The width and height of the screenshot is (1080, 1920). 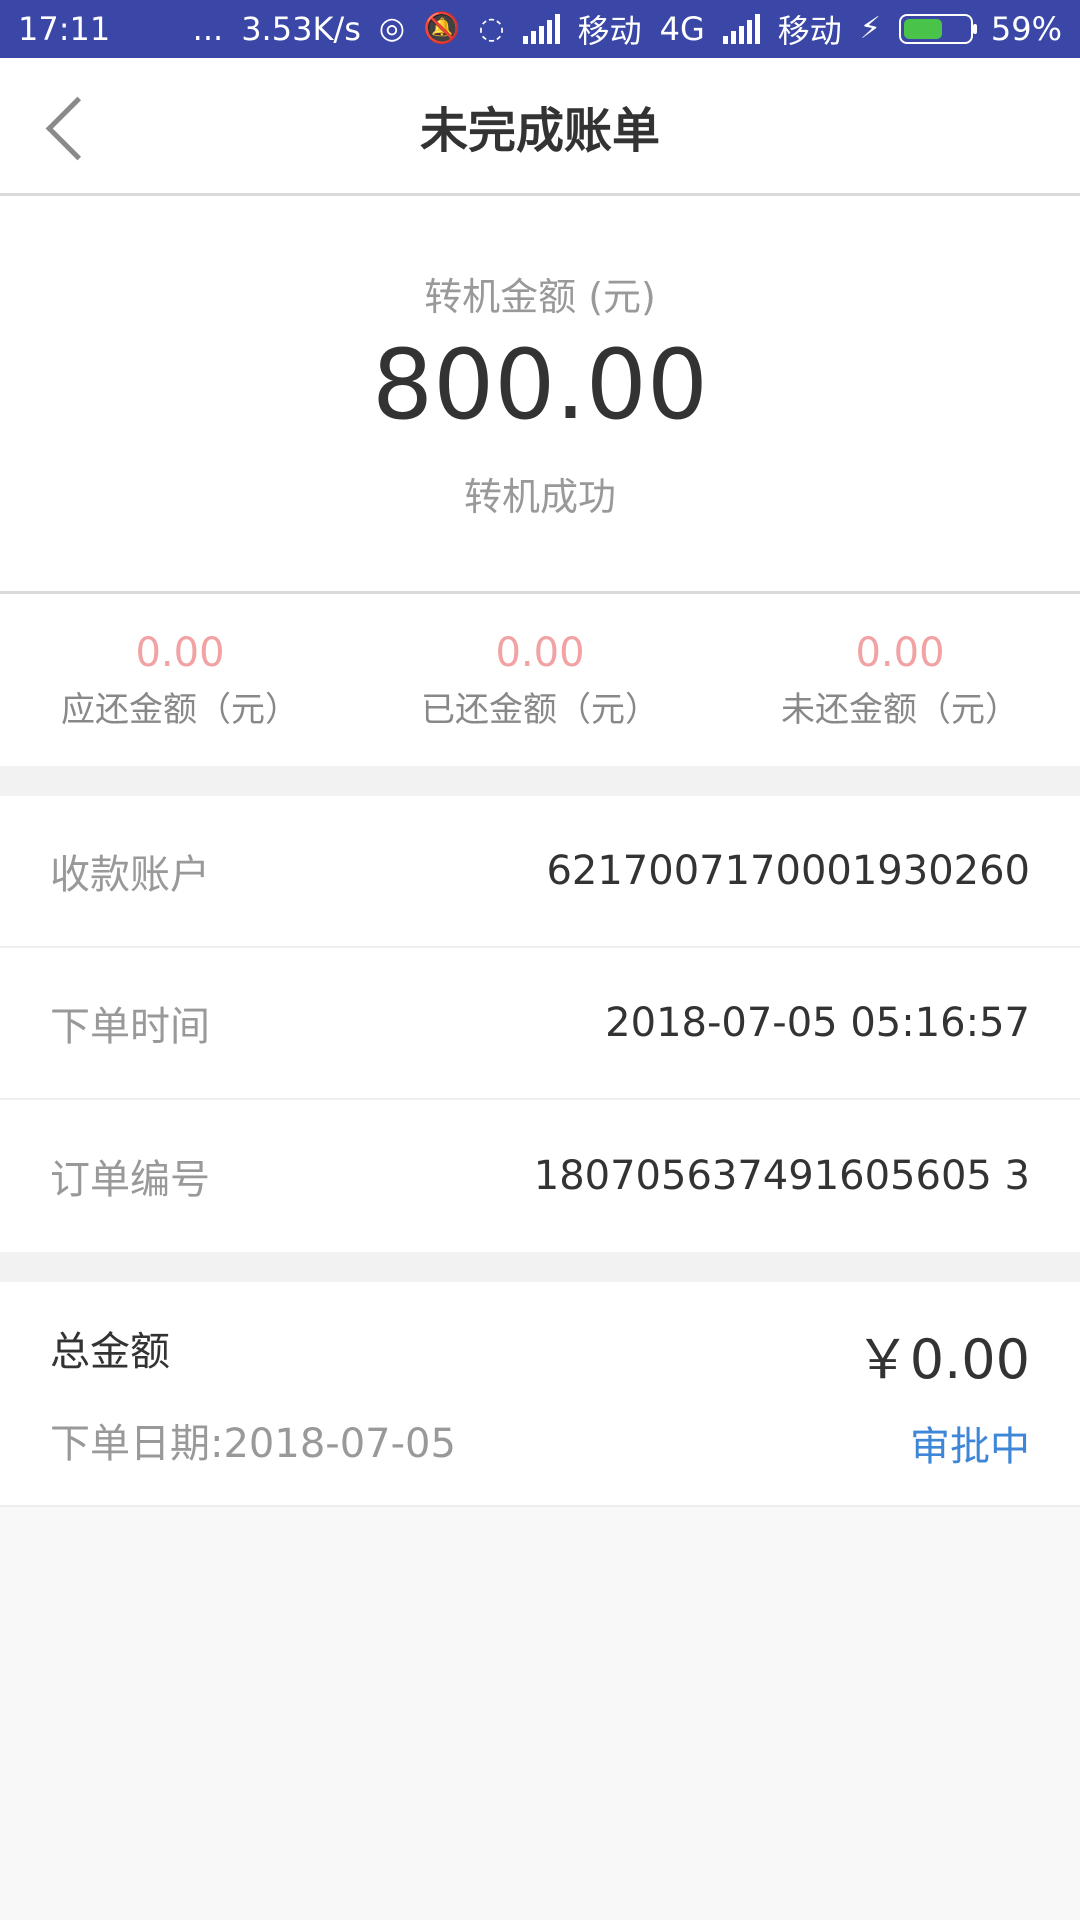 What do you see at coordinates (870, 28) in the screenshot?
I see `charging-icon: ⚡` at bounding box center [870, 28].